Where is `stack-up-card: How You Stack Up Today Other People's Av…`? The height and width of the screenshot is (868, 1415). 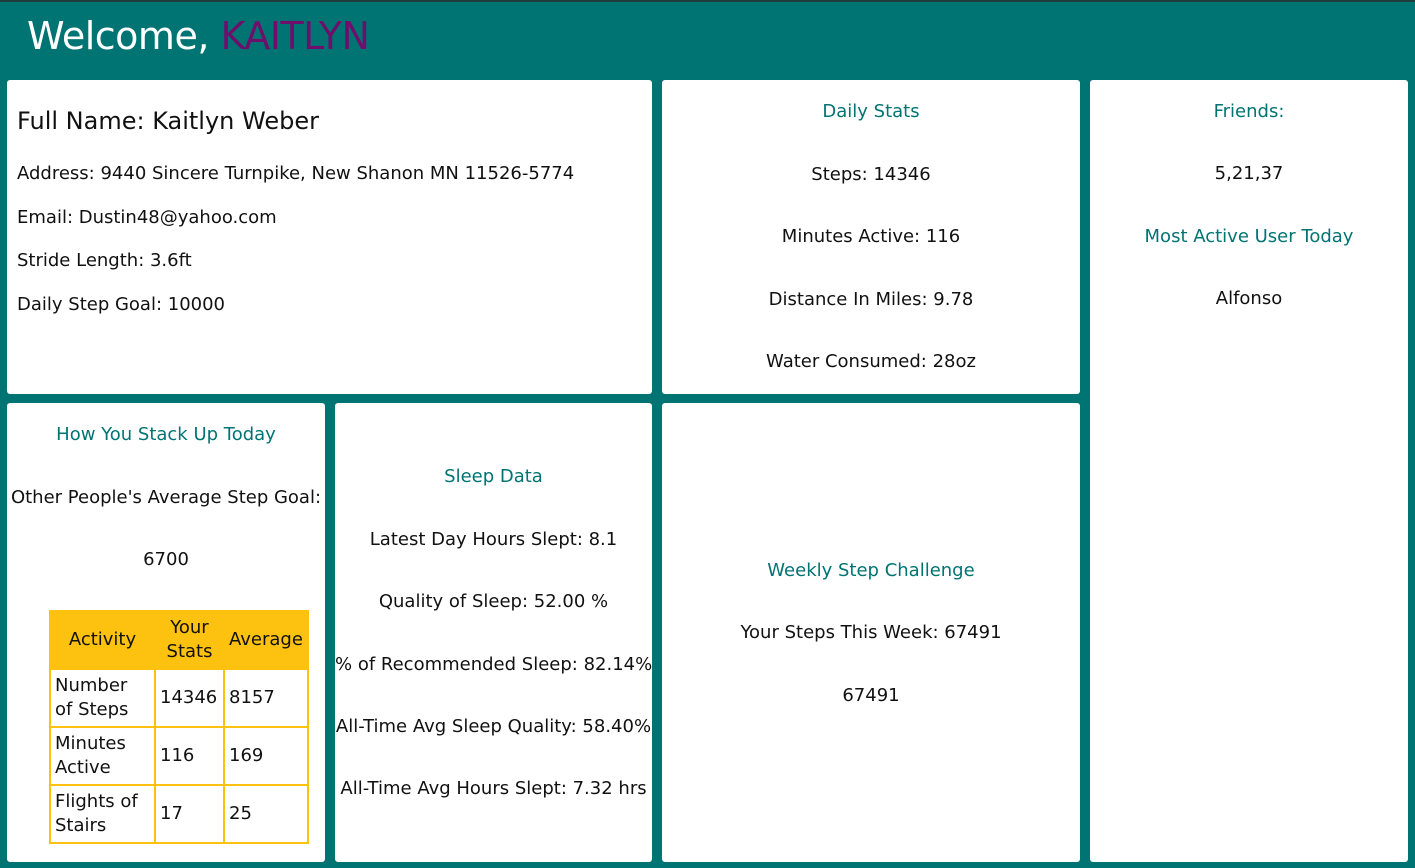
stack-up-card: How You Stack Up Today Other People's Av… is located at coordinates (166, 632).